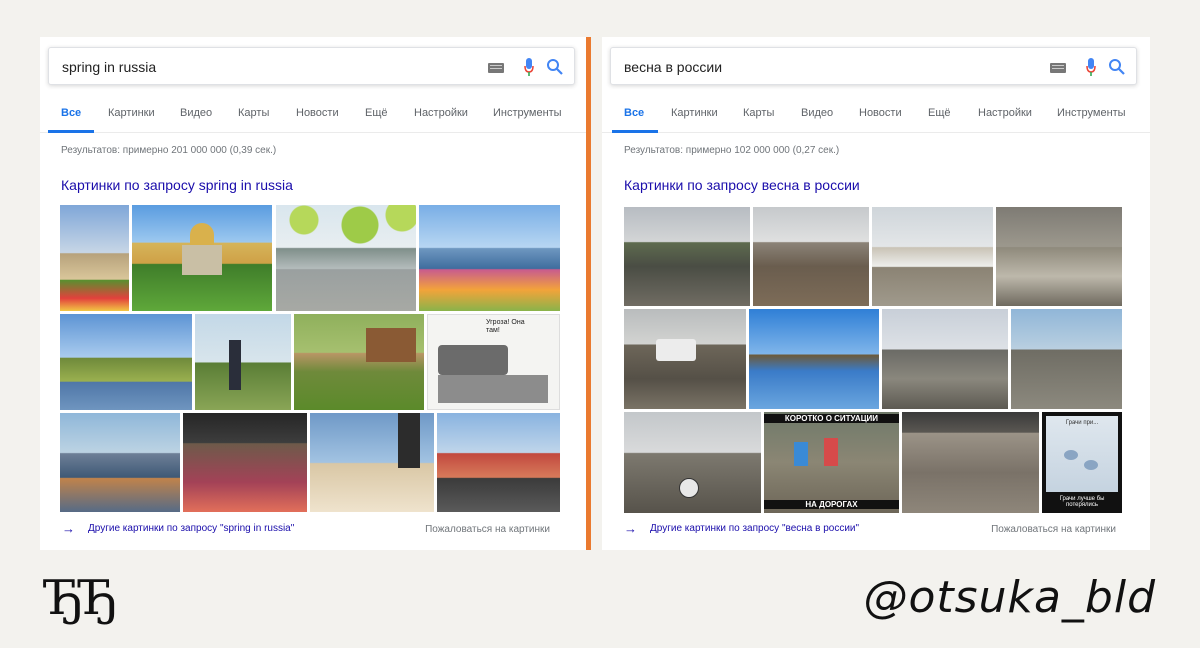 This screenshot has width=1200, height=648. Describe the element at coordinates (311, 66) in the screenshot. I see `search-box: spring in russia` at that location.